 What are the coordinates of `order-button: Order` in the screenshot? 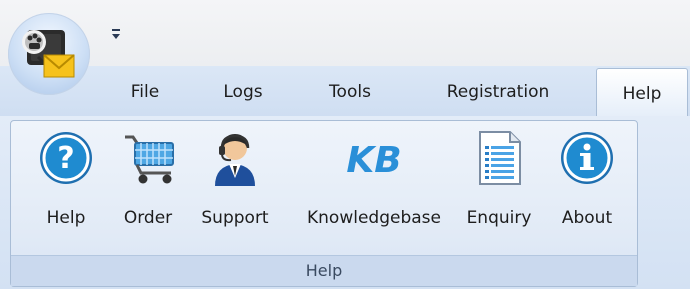 It's located at (148, 184).